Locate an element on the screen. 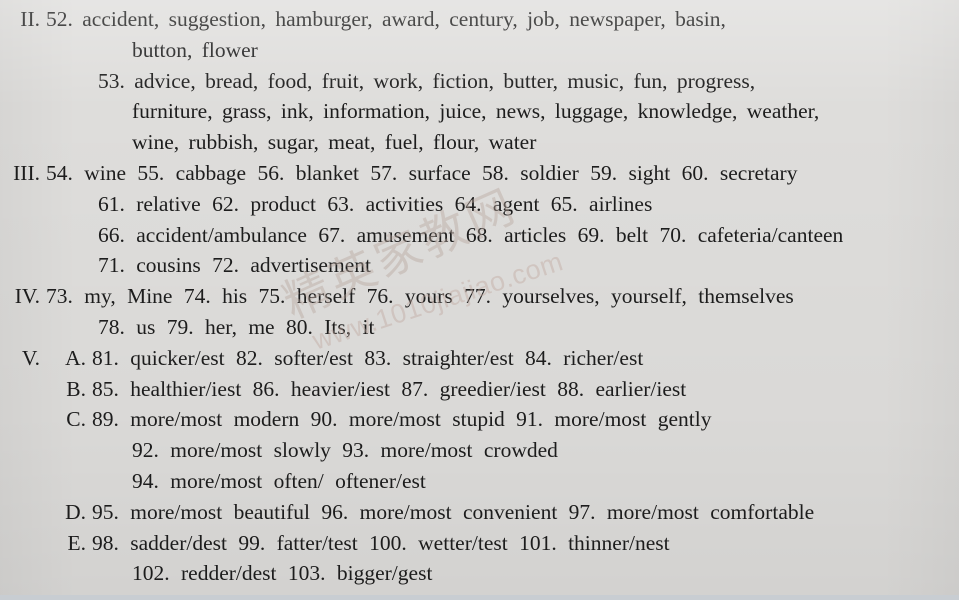 The width and height of the screenshot is (959, 600). group-letter-e: E. is located at coordinates (76, 542).